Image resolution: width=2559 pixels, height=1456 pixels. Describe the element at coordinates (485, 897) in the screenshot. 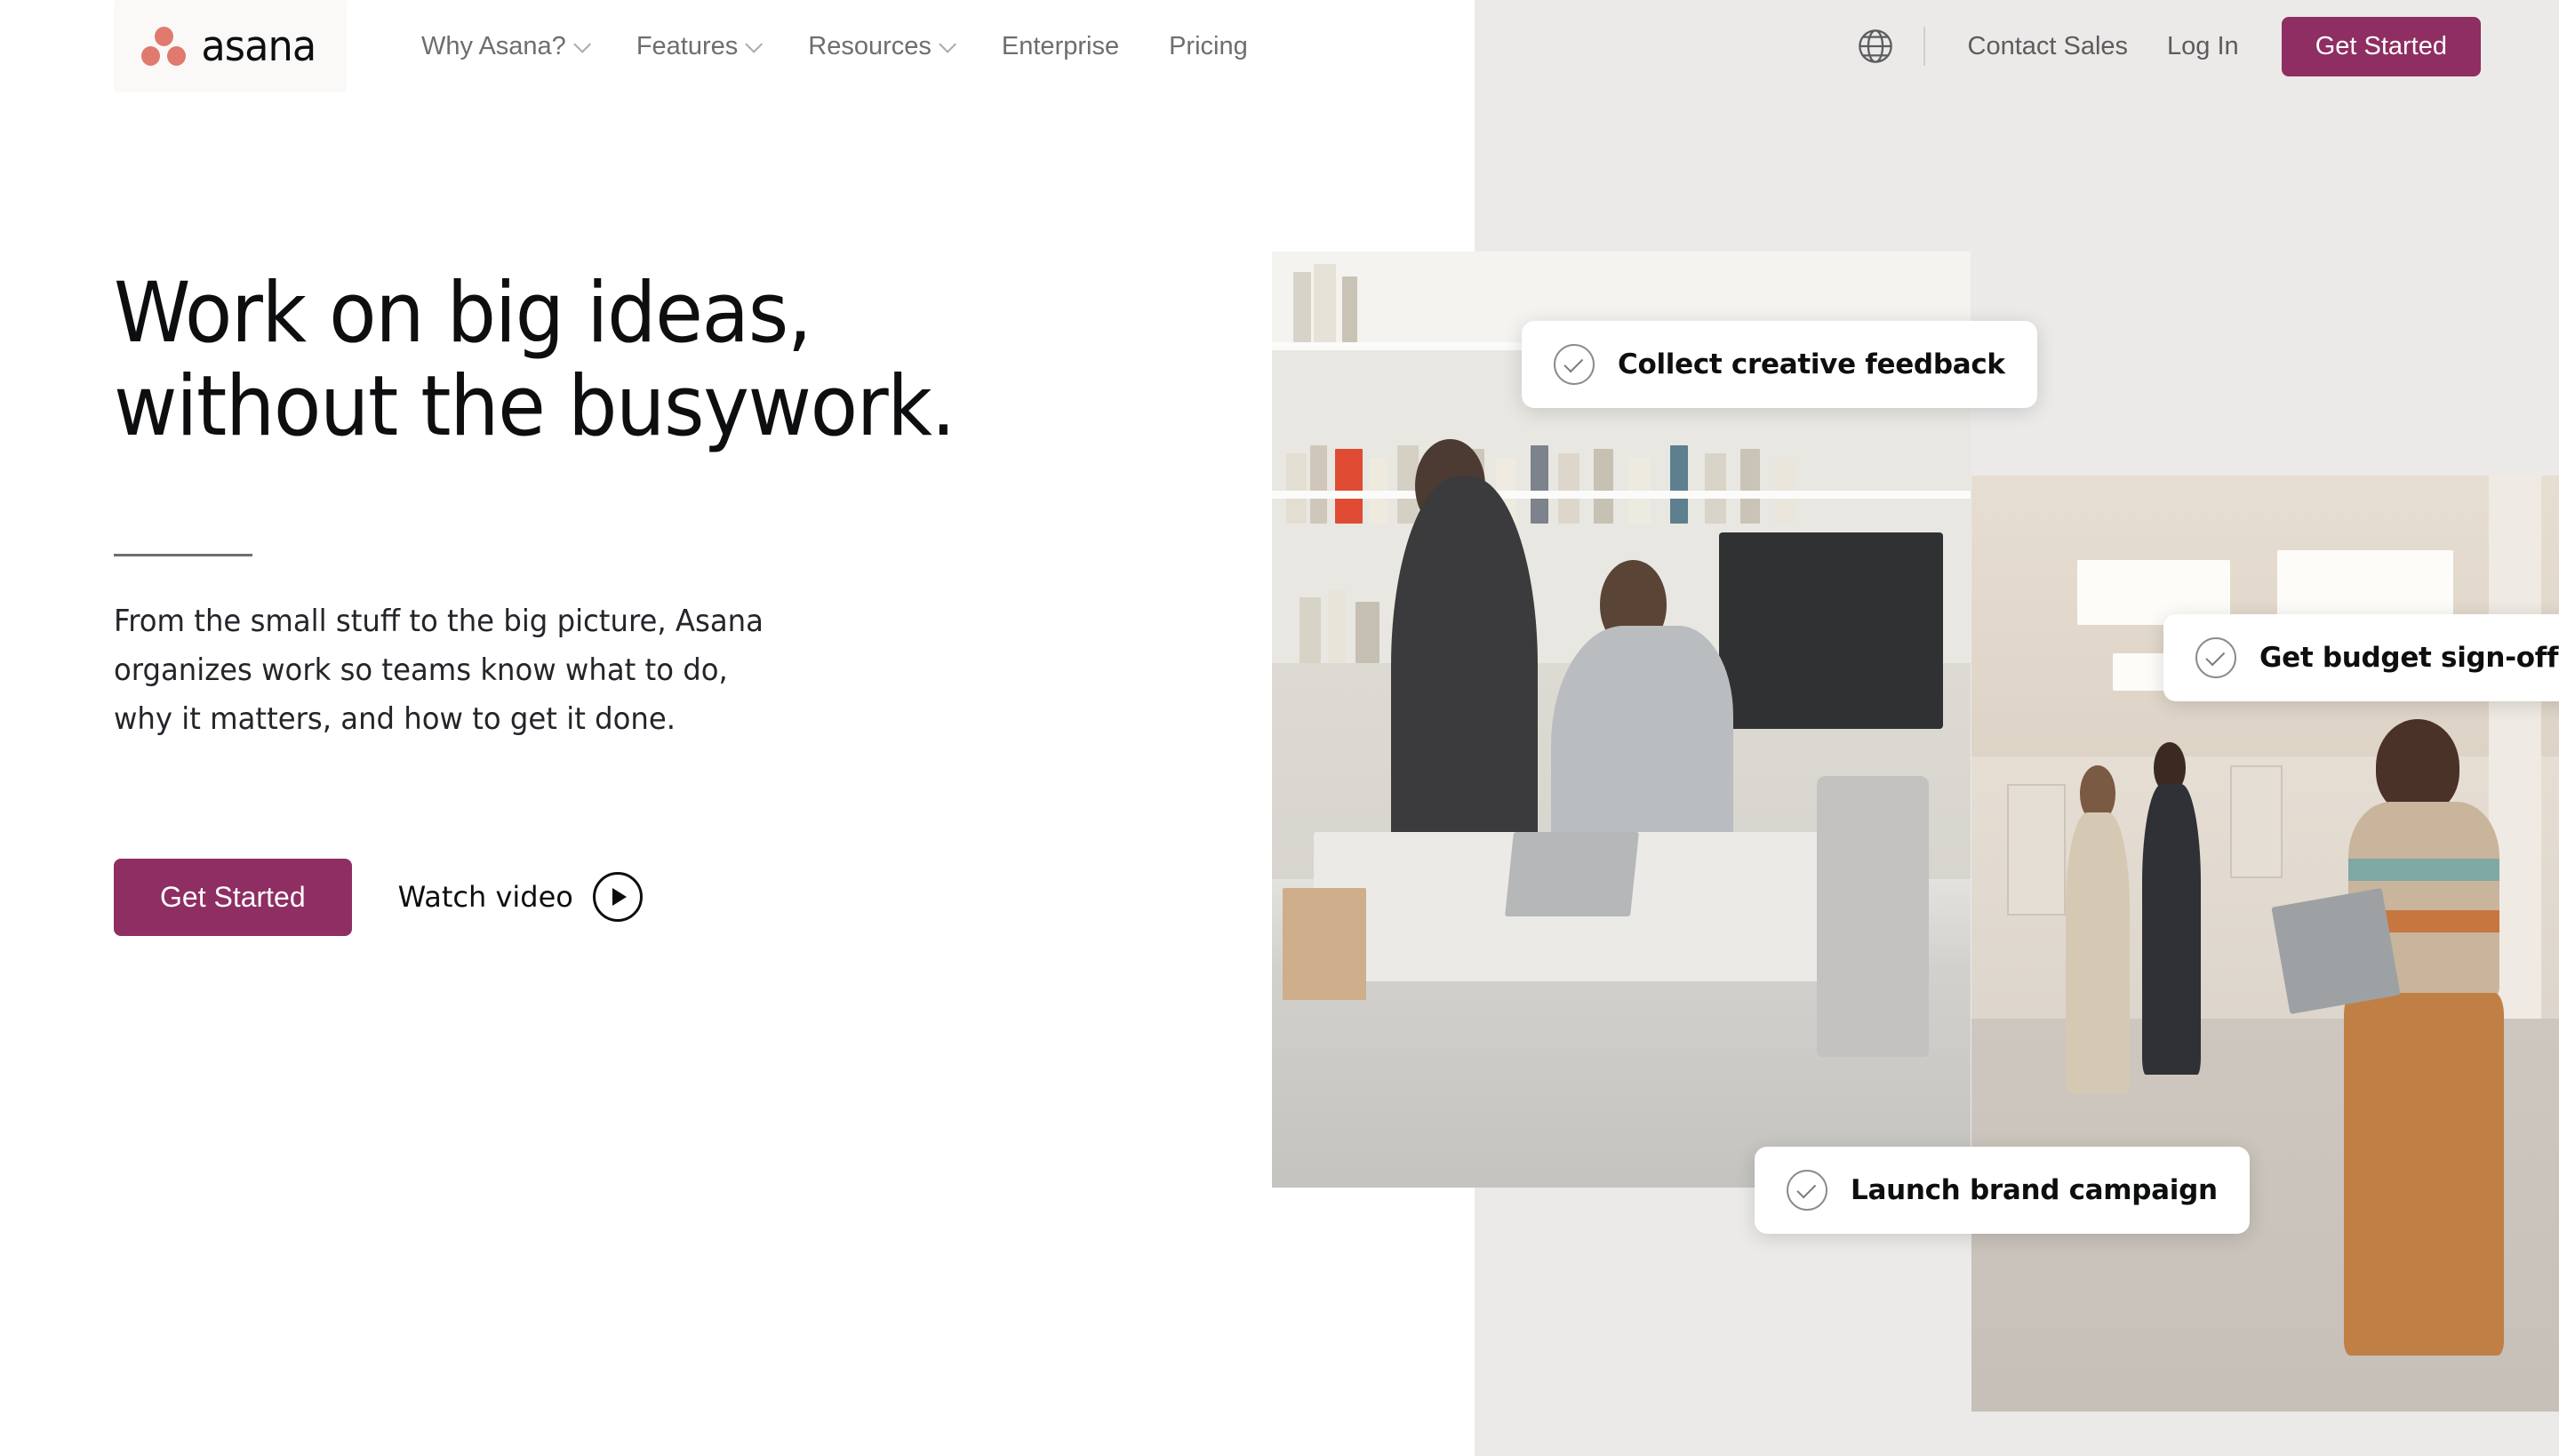

I see `watch-video-label: Watch video` at that location.